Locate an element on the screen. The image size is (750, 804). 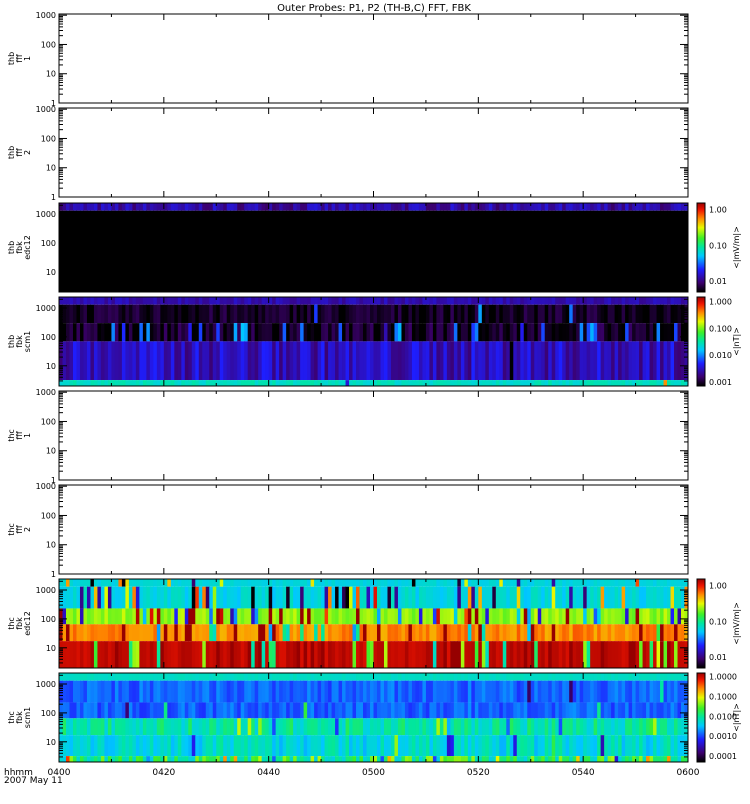
figure-title: Outer Probes: P1, P2 (TH-B,C) FFT, FBK is located at coordinates (374, 8).